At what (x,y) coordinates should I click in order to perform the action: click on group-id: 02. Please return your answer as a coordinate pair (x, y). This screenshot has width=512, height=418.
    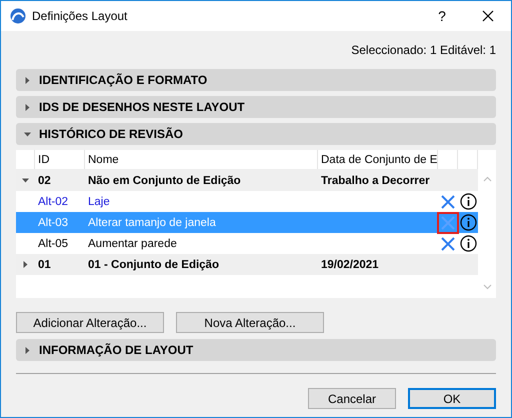
    Looking at the image, I should click on (44, 180).